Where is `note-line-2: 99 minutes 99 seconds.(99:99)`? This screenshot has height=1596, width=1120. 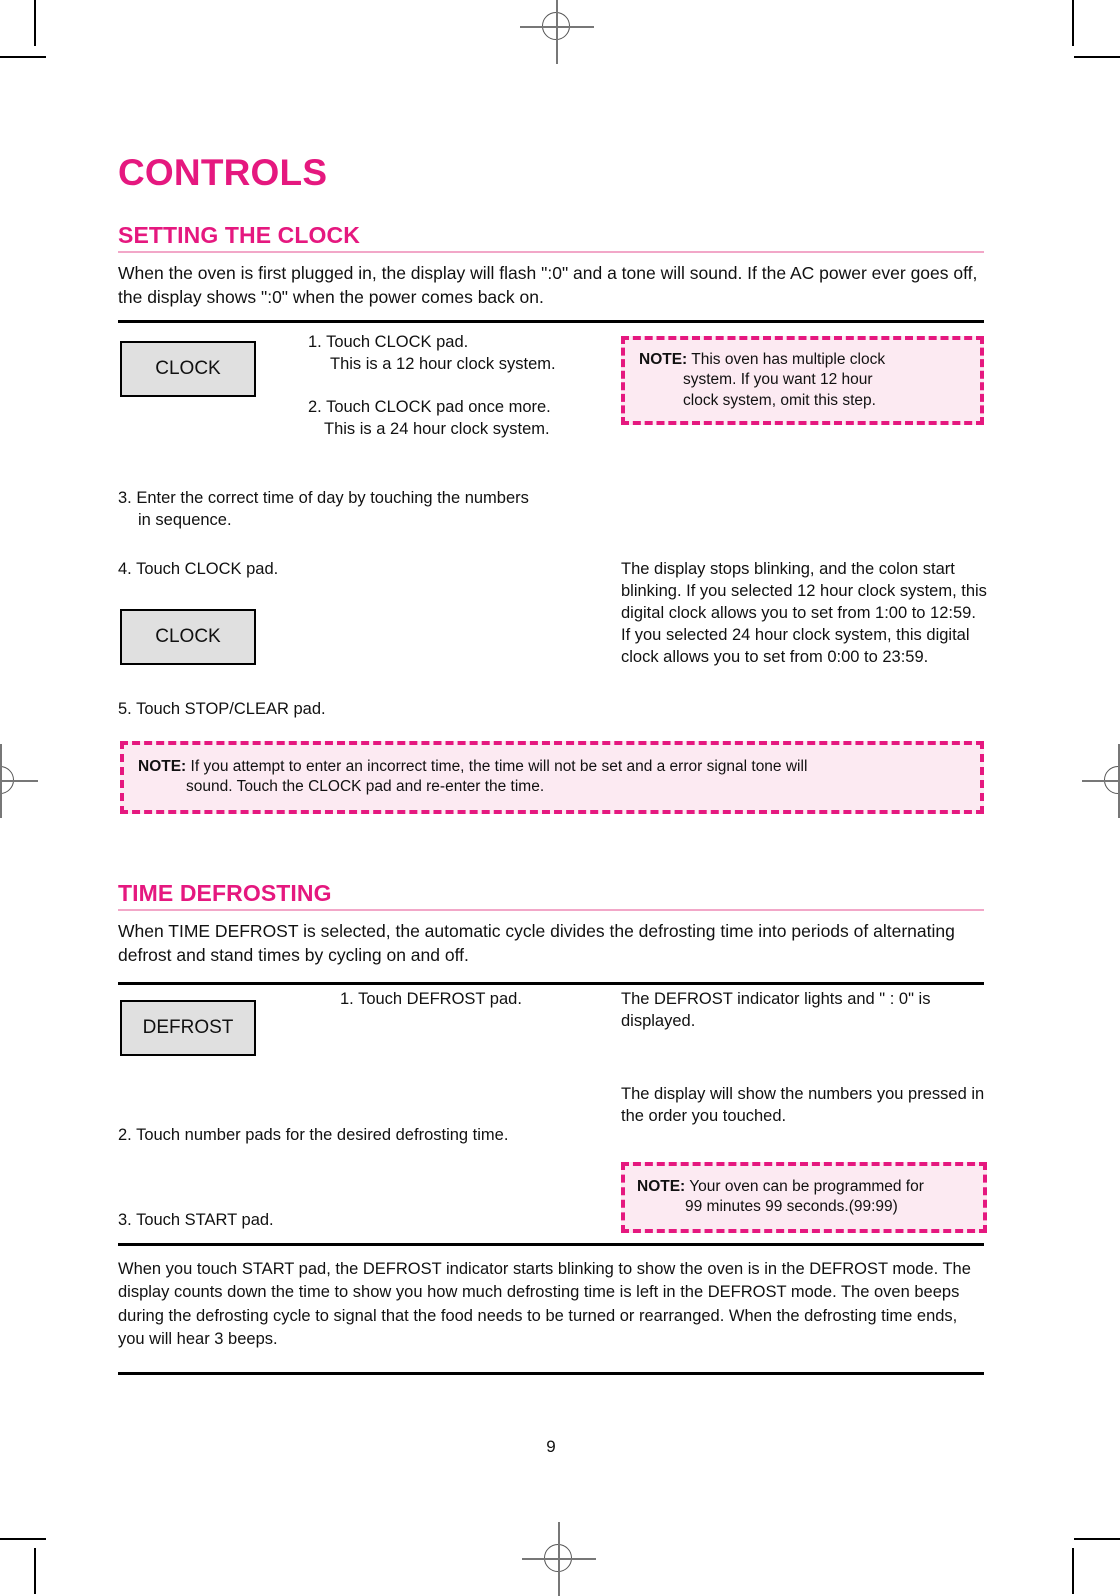 note-line-2: 99 minutes 99 seconds.(99:99) is located at coordinates (791, 1207).